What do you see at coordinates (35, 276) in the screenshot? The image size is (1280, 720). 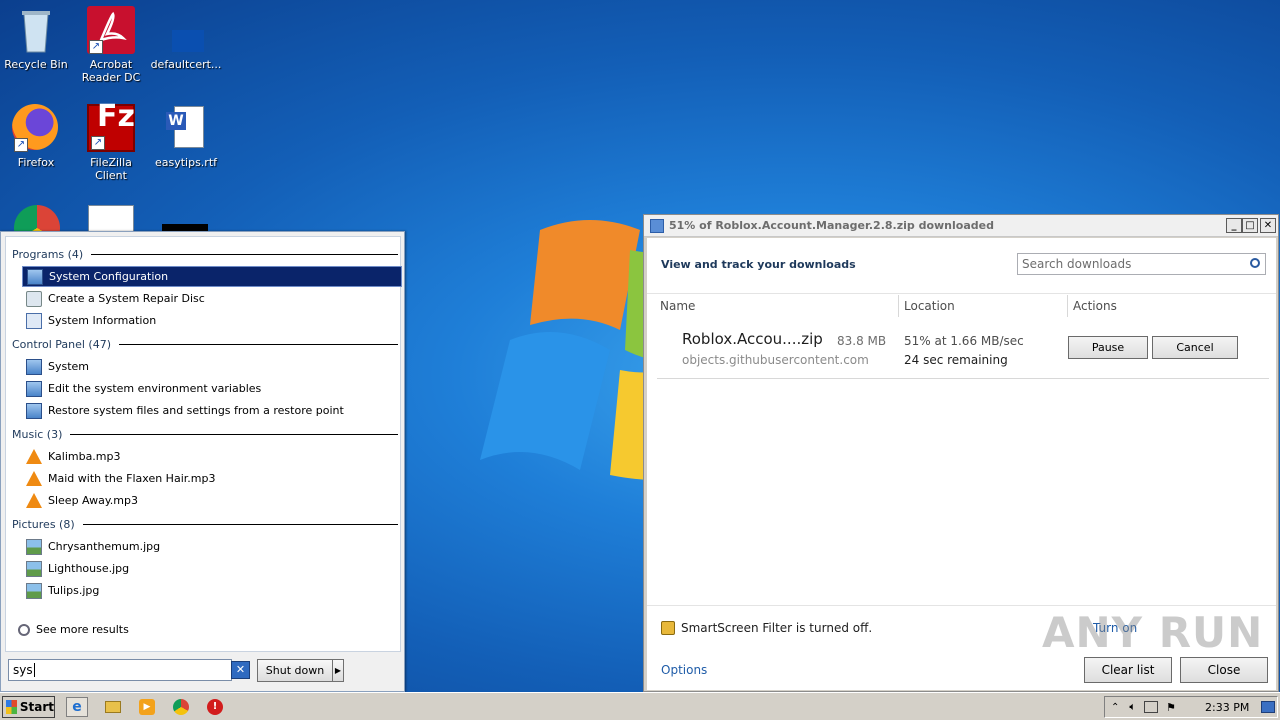 I see `system-configuration-icon` at bounding box center [35, 276].